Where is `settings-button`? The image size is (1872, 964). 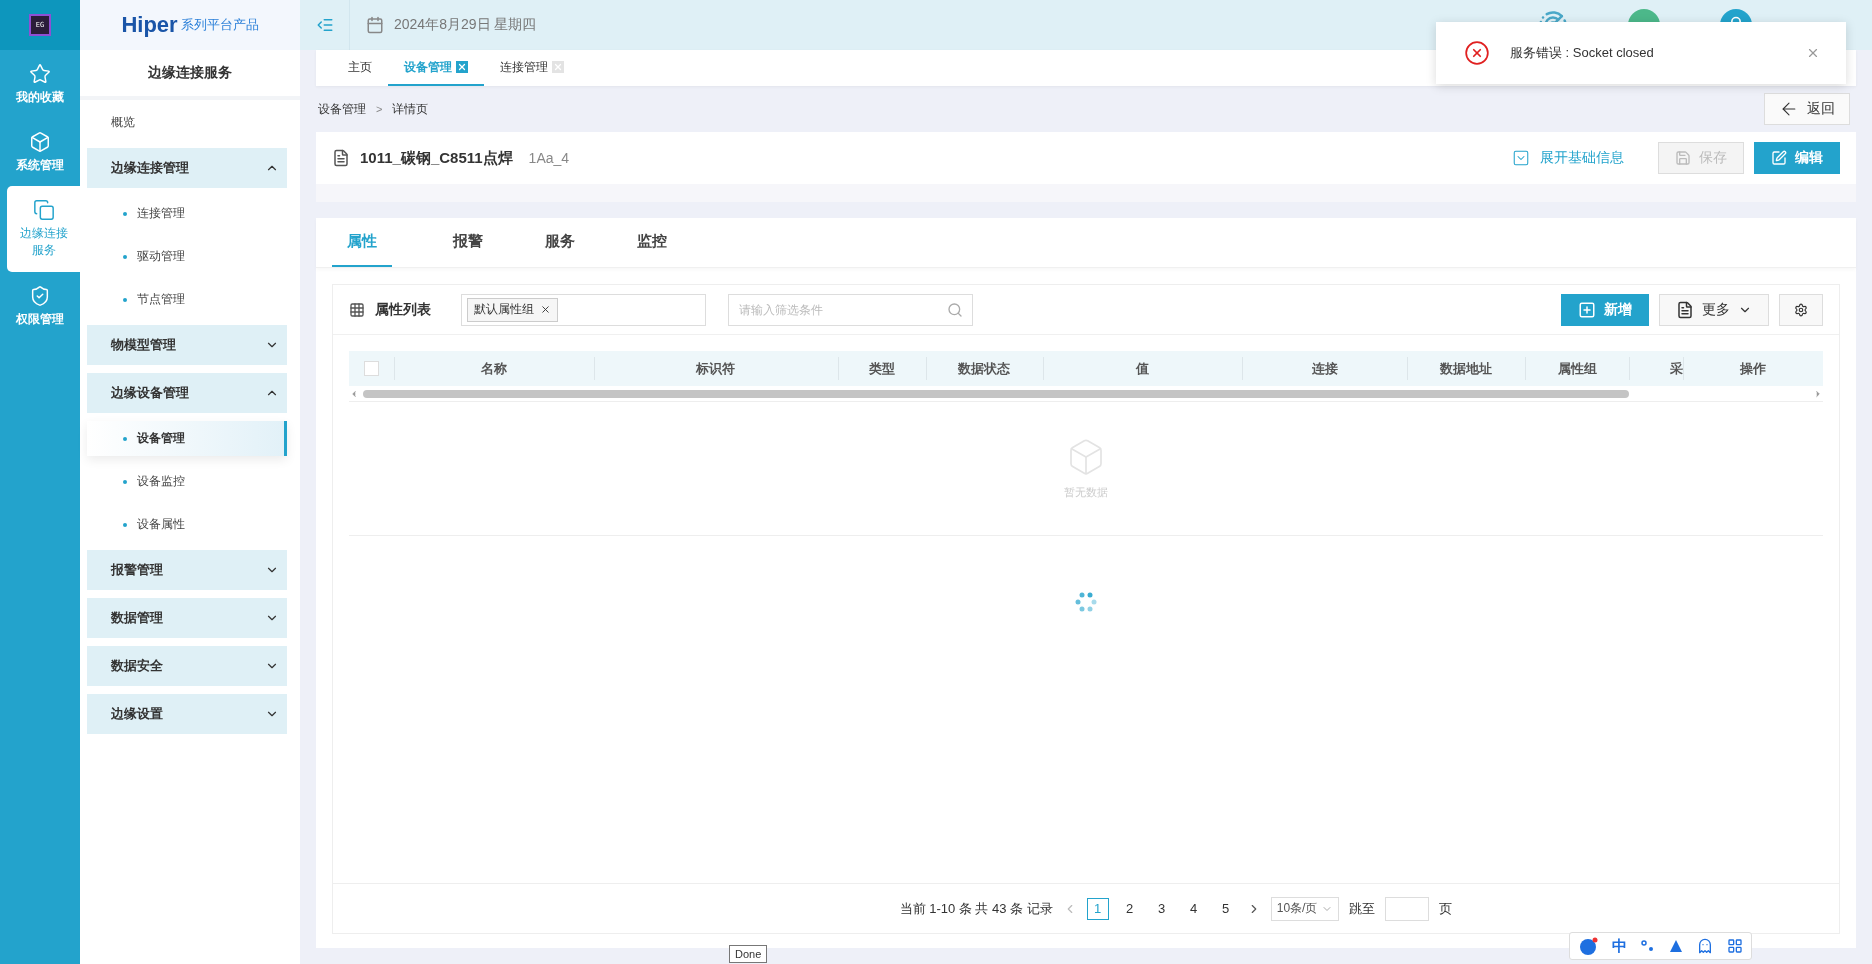
settings-button is located at coordinates (1801, 309).